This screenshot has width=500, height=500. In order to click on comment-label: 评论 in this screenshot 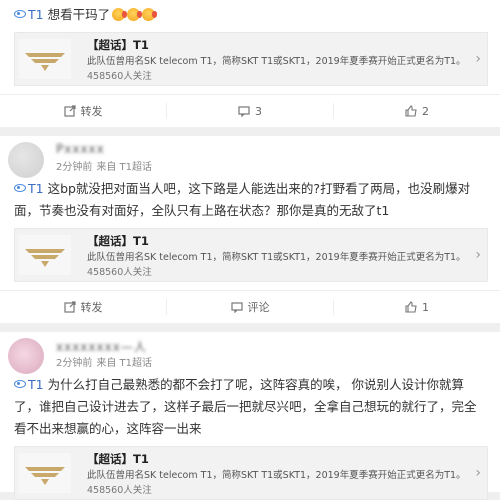, I will do `click(258, 307)`.